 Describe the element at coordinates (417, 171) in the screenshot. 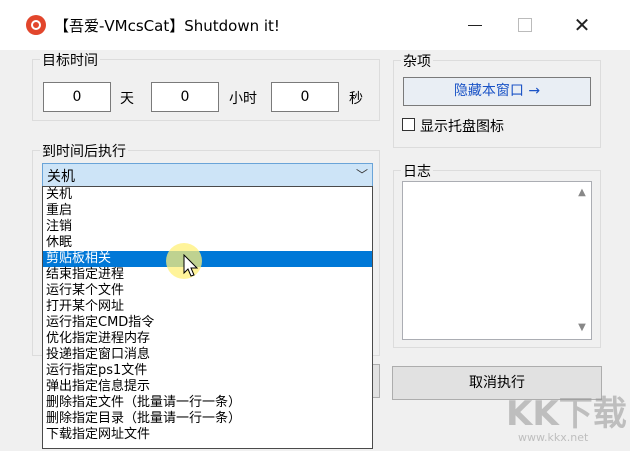

I see `log-legend: 日志` at that location.